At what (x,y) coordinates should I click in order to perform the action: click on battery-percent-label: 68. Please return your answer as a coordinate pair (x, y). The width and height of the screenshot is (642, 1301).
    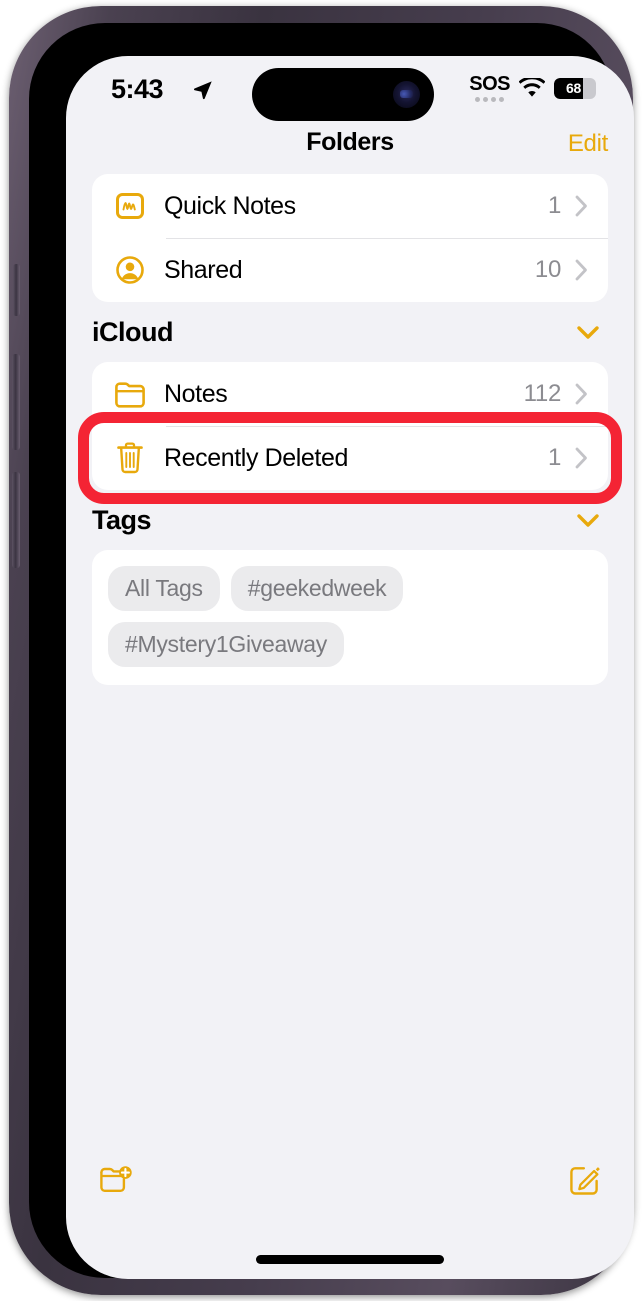
    Looking at the image, I should click on (573, 88).